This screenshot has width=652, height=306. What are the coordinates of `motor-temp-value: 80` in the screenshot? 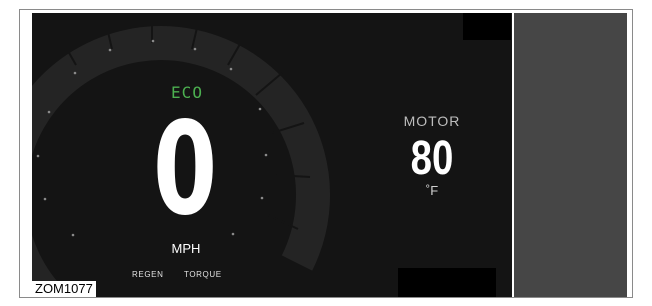 It's located at (432, 158).